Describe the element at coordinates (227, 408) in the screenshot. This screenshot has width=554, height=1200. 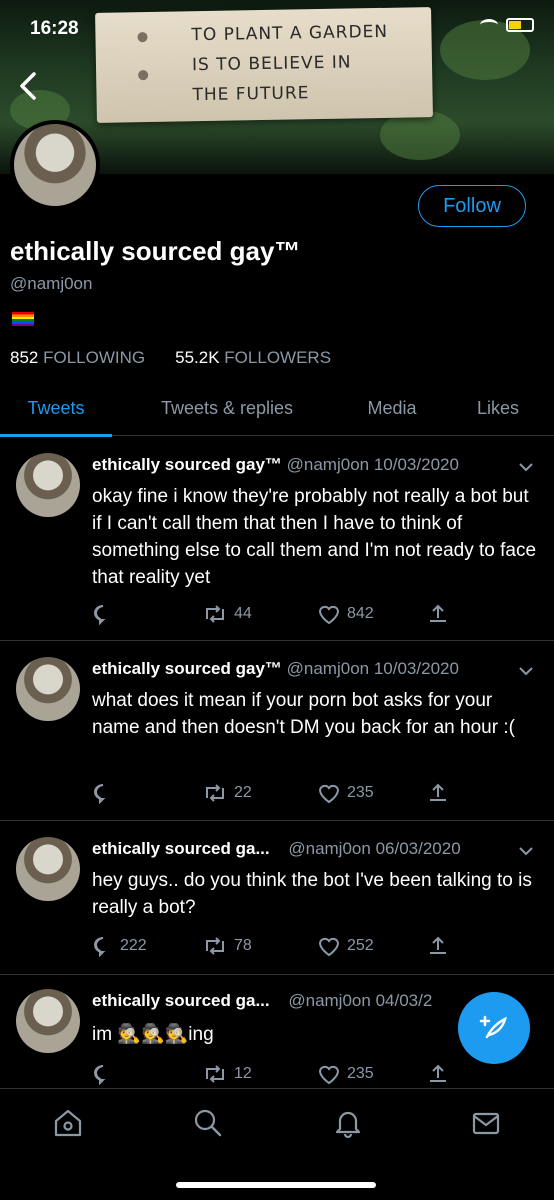
I see `tab-tweets-replies: Tweets & replies` at that location.